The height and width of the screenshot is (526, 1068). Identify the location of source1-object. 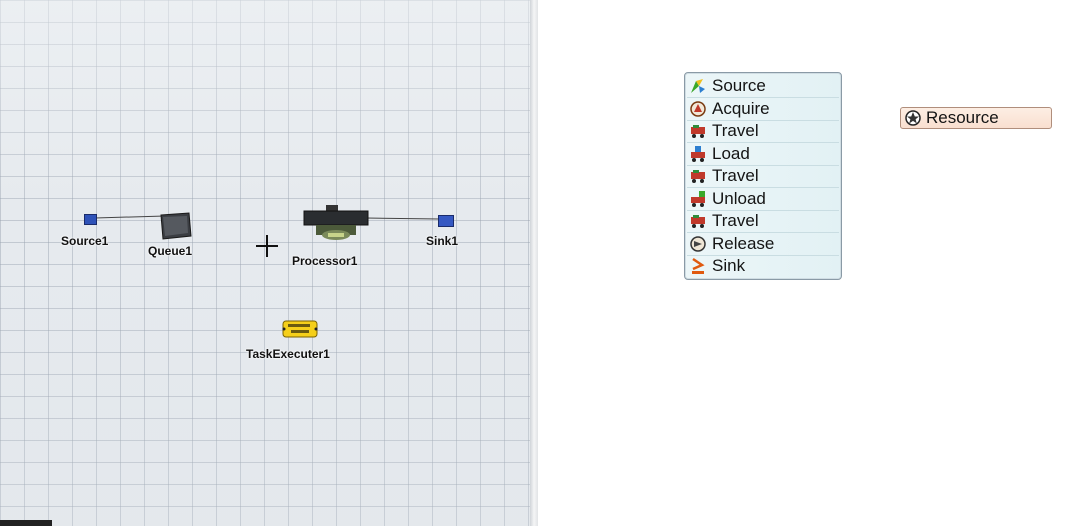
(90, 219).